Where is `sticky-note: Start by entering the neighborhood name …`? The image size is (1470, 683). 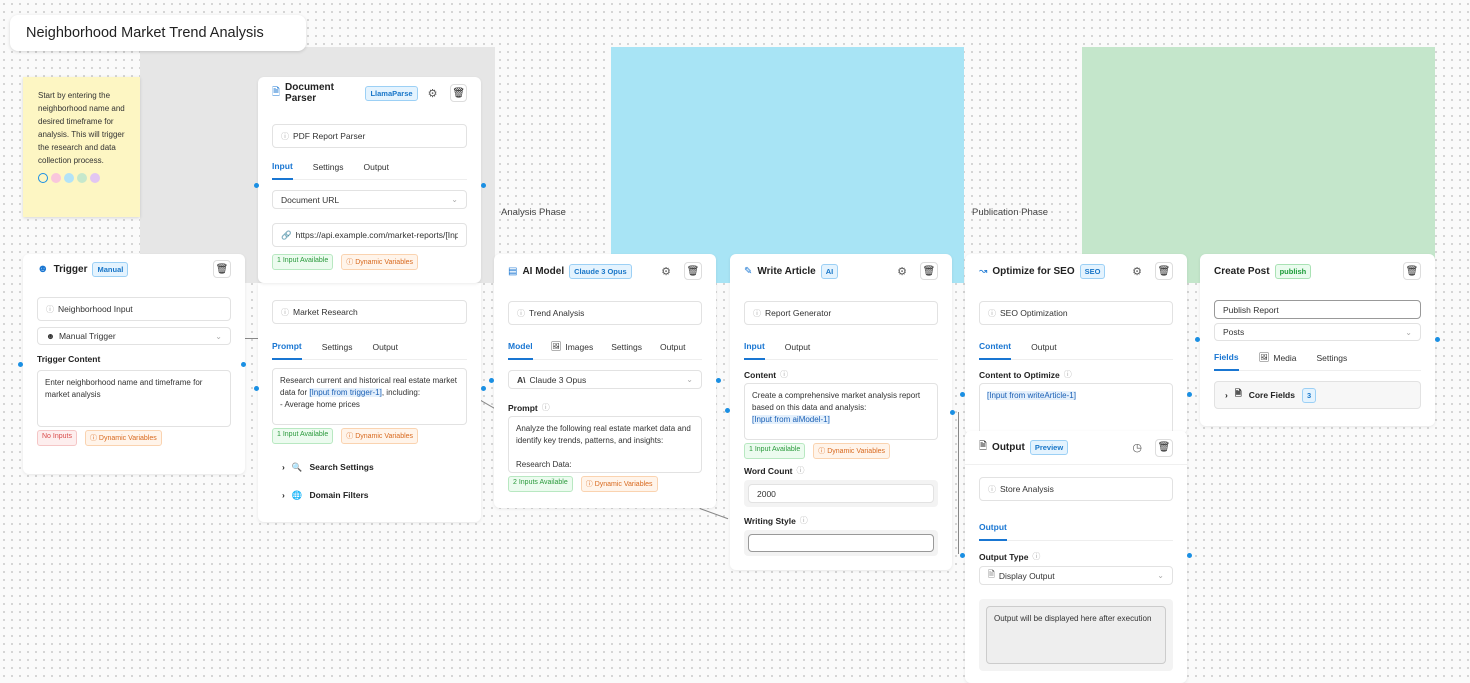
sticky-note: Start by entering the neighborhood name … is located at coordinates (81, 147).